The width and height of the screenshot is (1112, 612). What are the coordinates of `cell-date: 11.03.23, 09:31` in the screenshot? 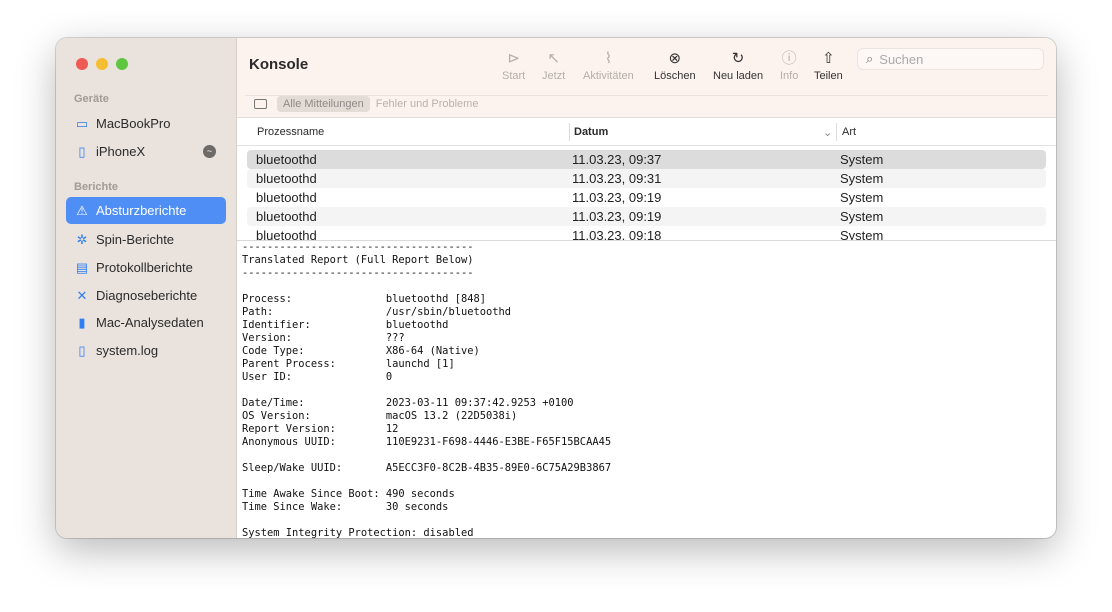 It's located at (617, 178).